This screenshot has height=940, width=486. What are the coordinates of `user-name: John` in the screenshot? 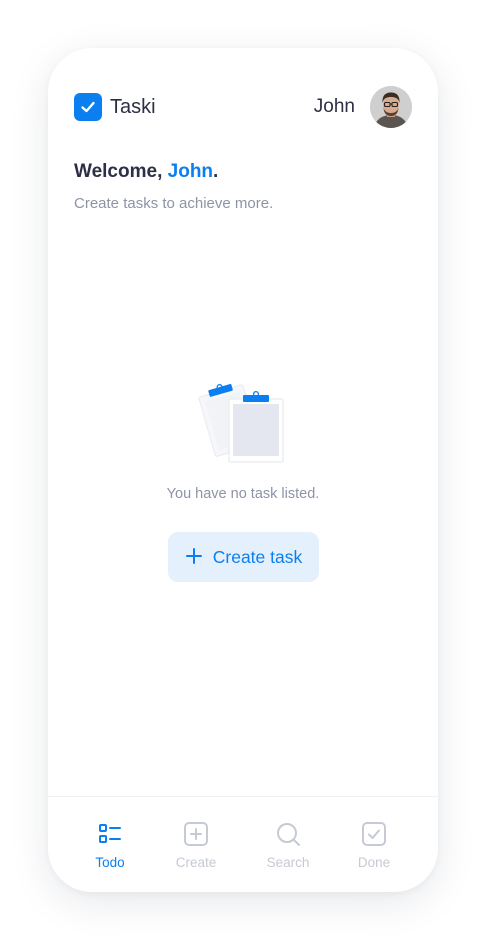 It's located at (334, 107).